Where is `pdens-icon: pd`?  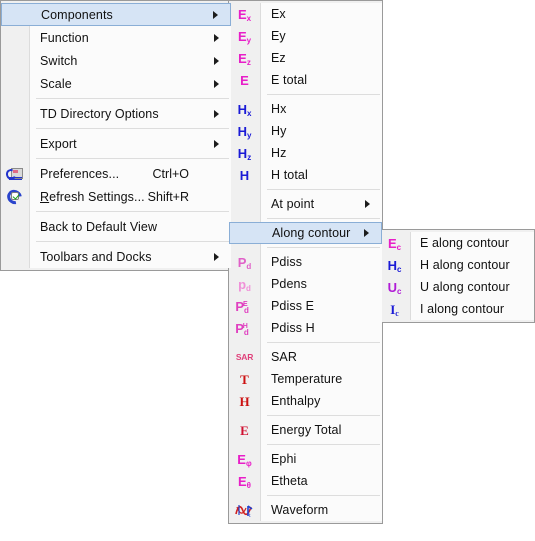
pdens-icon: pd is located at coordinates (244, 284).